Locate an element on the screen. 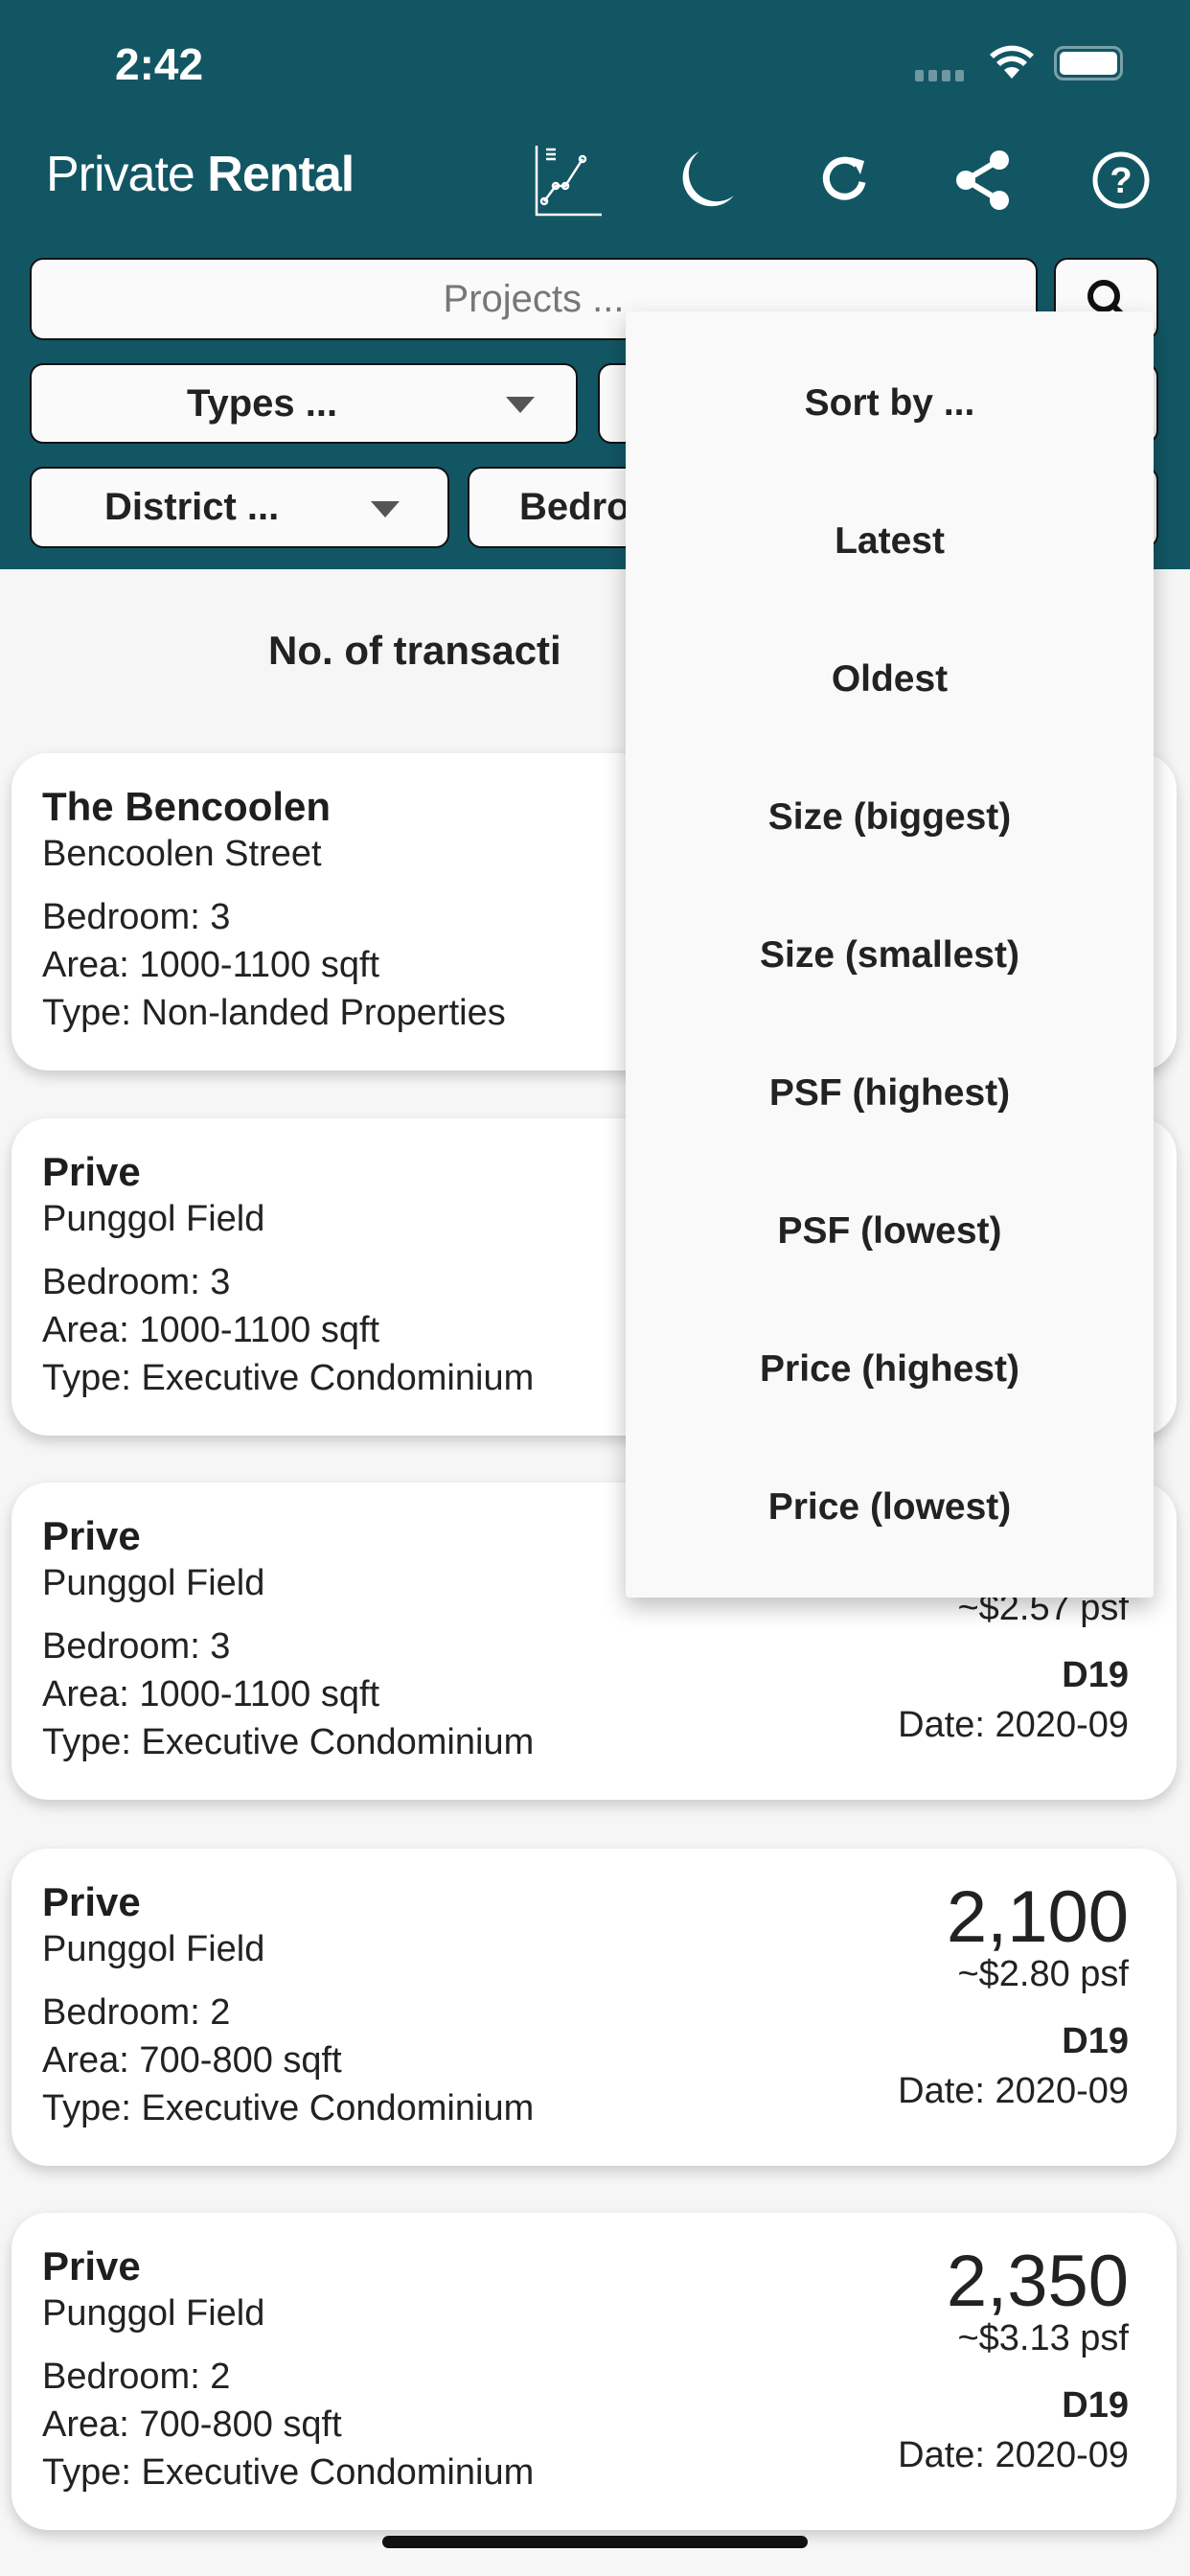  sort-option: Price (lowest) is located at coordinates (890, 1507).